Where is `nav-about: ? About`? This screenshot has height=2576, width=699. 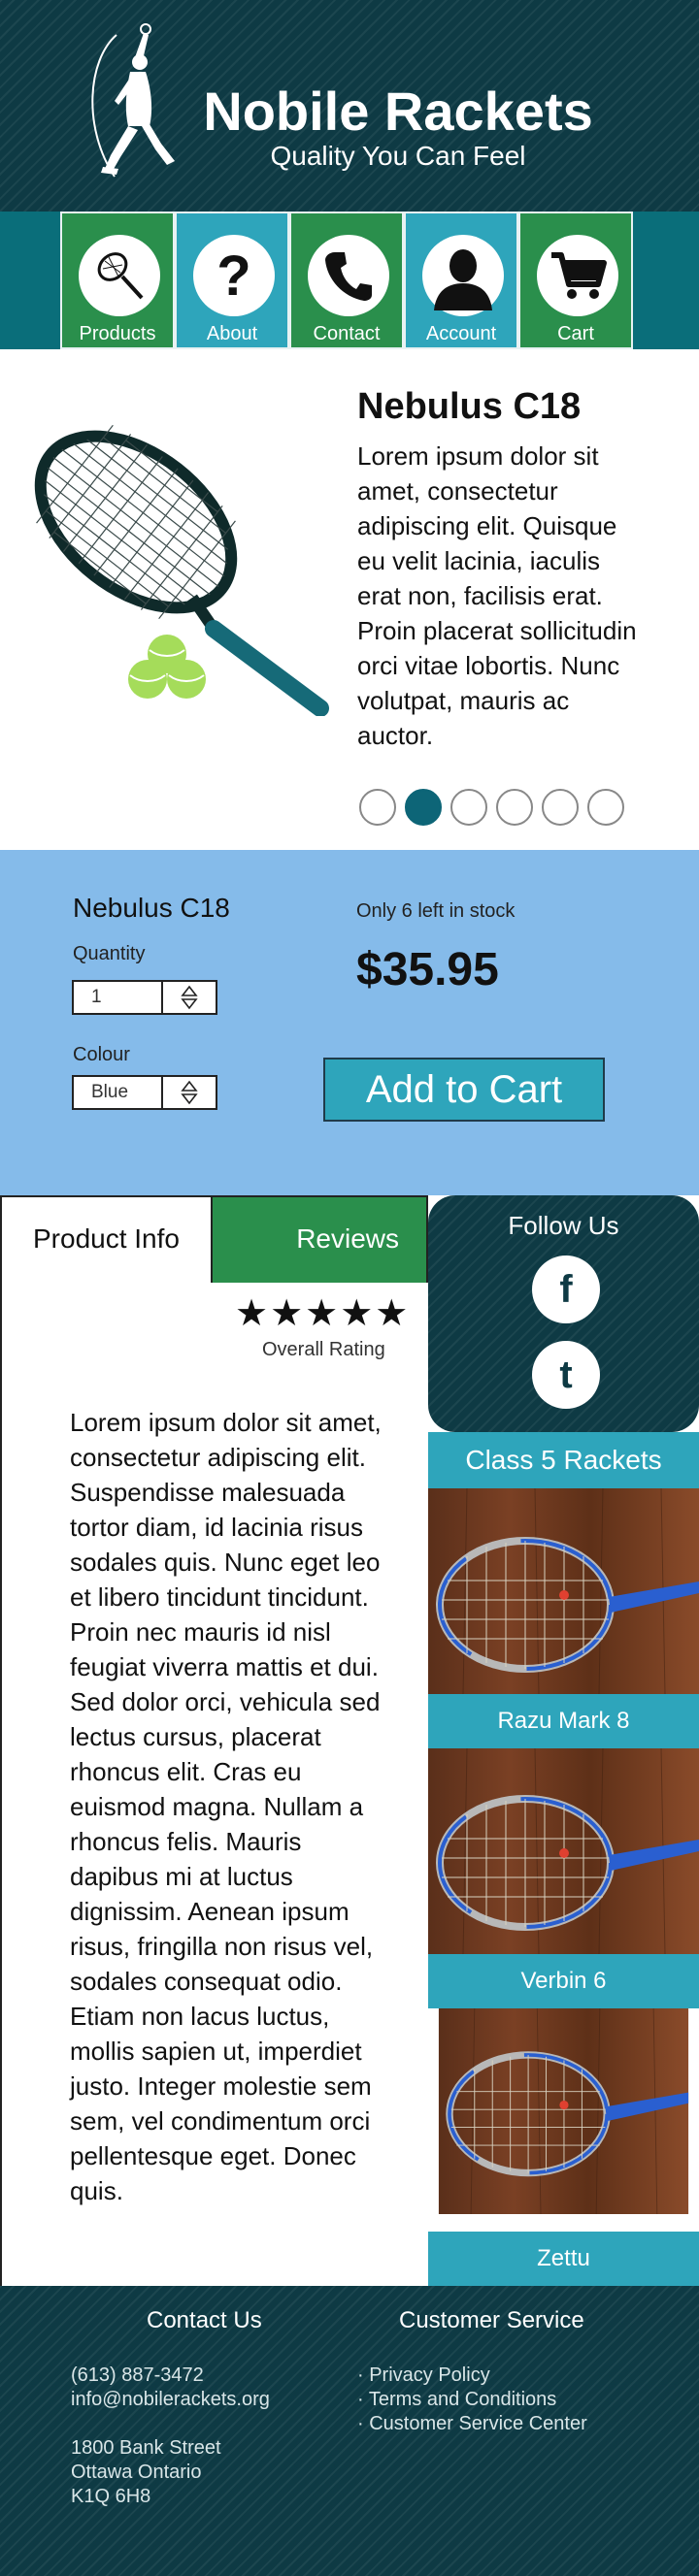
nav-about: ? About is located at coordinates (232, 280).